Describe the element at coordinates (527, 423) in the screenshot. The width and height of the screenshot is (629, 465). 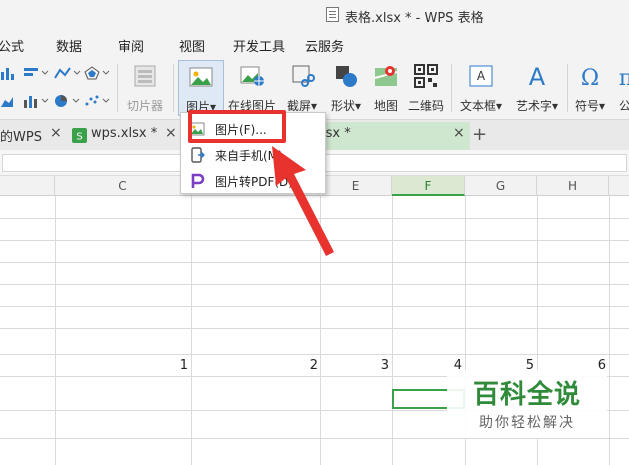
I see `watermark-subtitle: 助你轻松解决` at that location.